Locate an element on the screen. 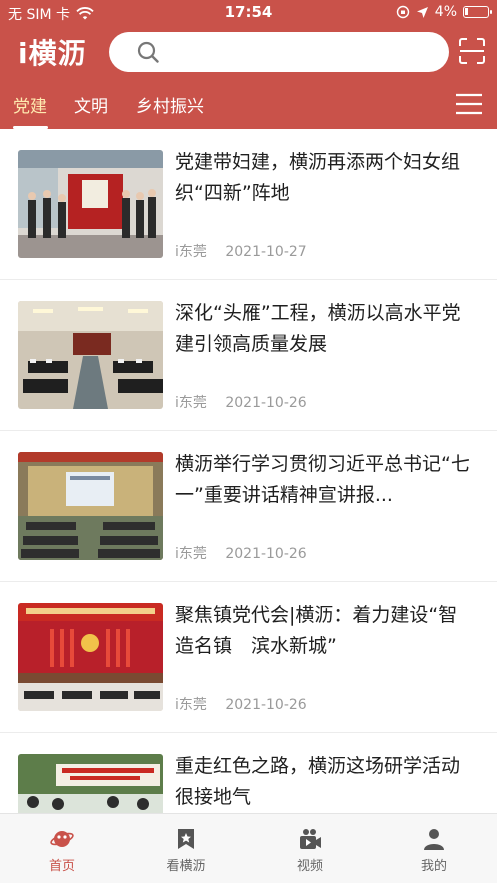 The width and height of the screenshot is (497, 883). nav-label: 首页 is located at coordinates (61, 866).